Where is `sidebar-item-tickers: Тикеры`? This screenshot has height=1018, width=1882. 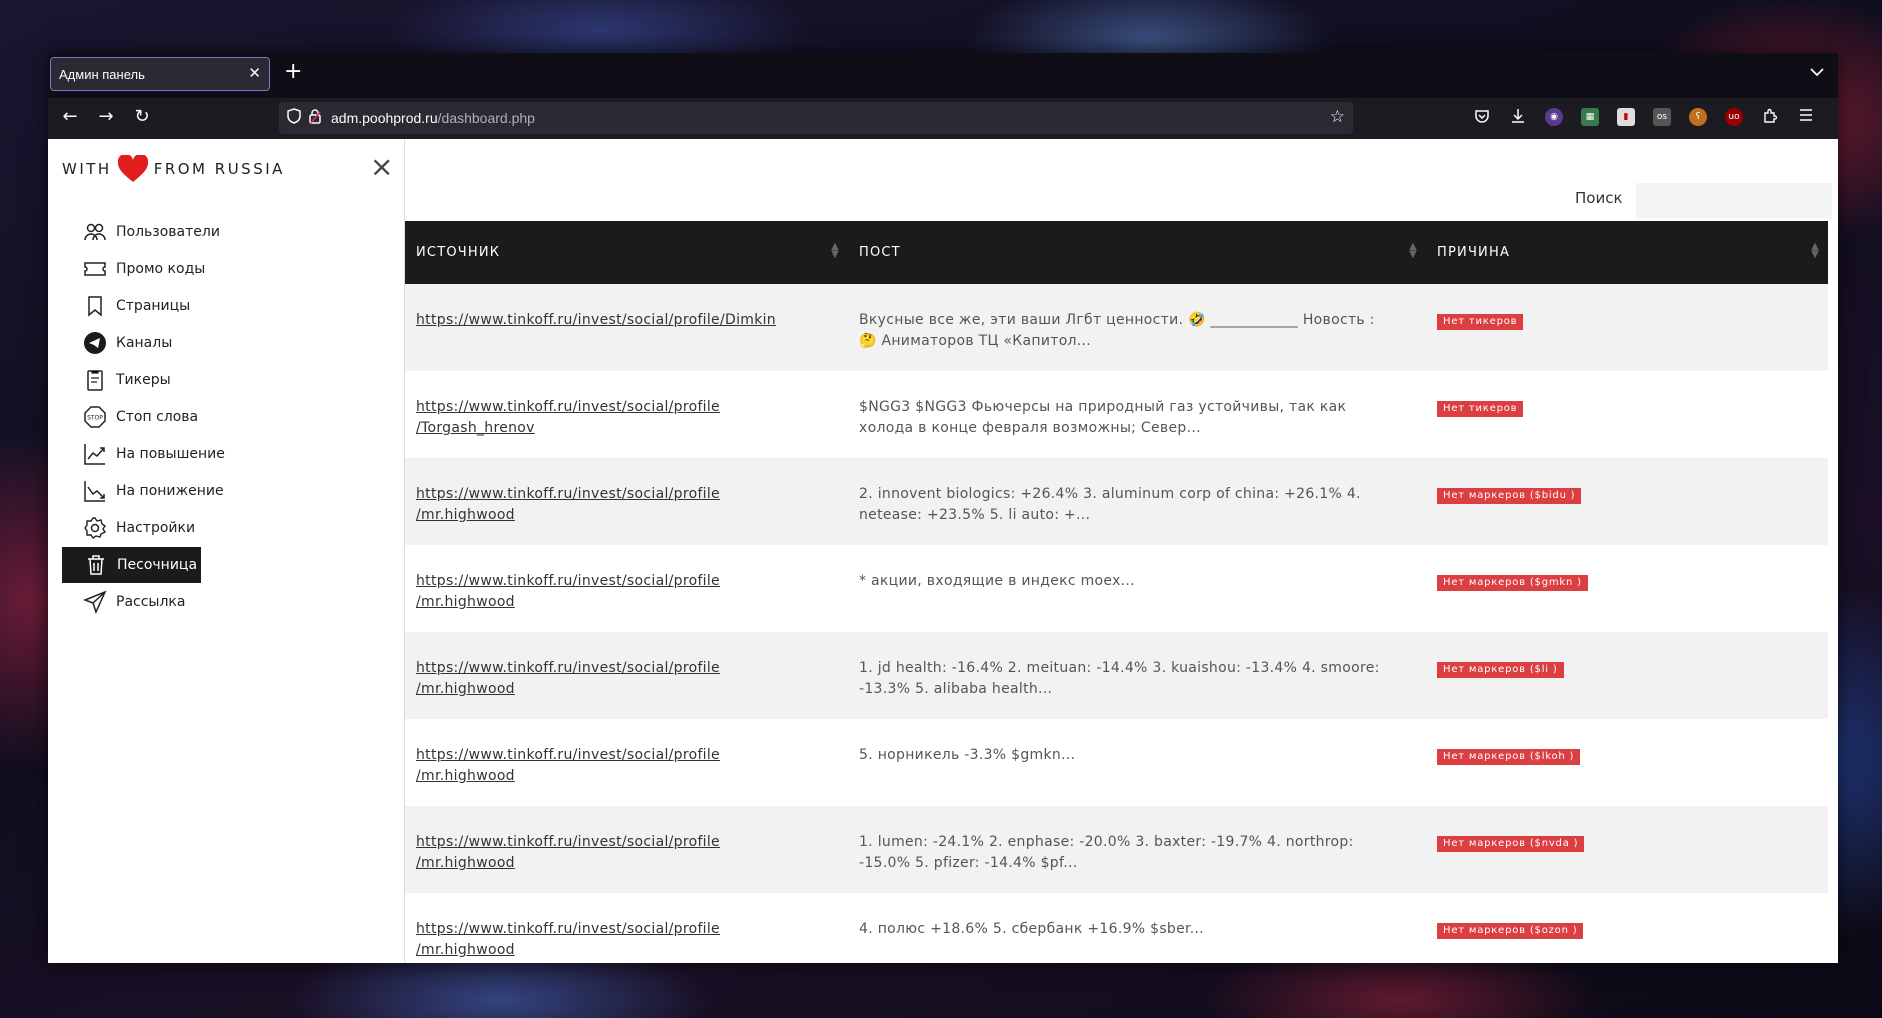 sidebar-item-tickers: Тикеры is located at coordinates (116, 380).